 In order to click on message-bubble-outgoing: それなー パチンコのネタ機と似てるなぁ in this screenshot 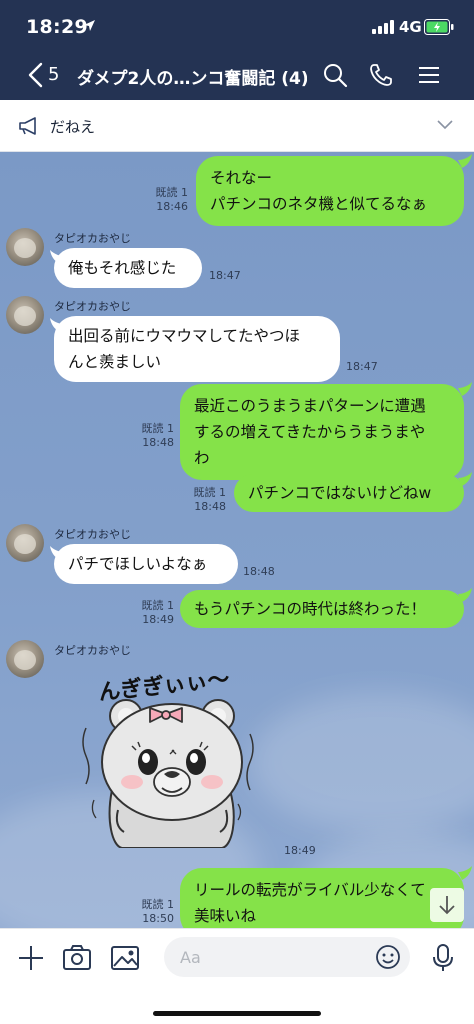, I will do `click(330, 191)`.